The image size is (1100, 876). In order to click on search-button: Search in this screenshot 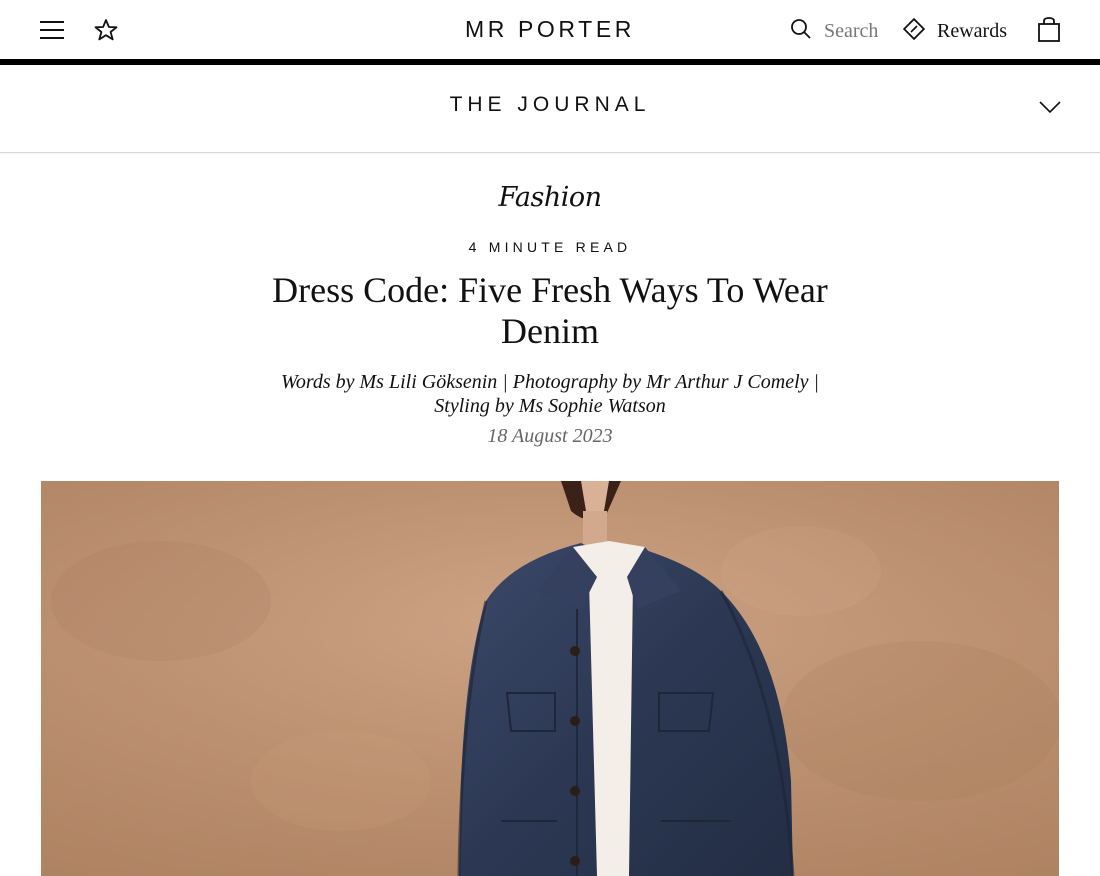, I will do `click(834, 31)`.